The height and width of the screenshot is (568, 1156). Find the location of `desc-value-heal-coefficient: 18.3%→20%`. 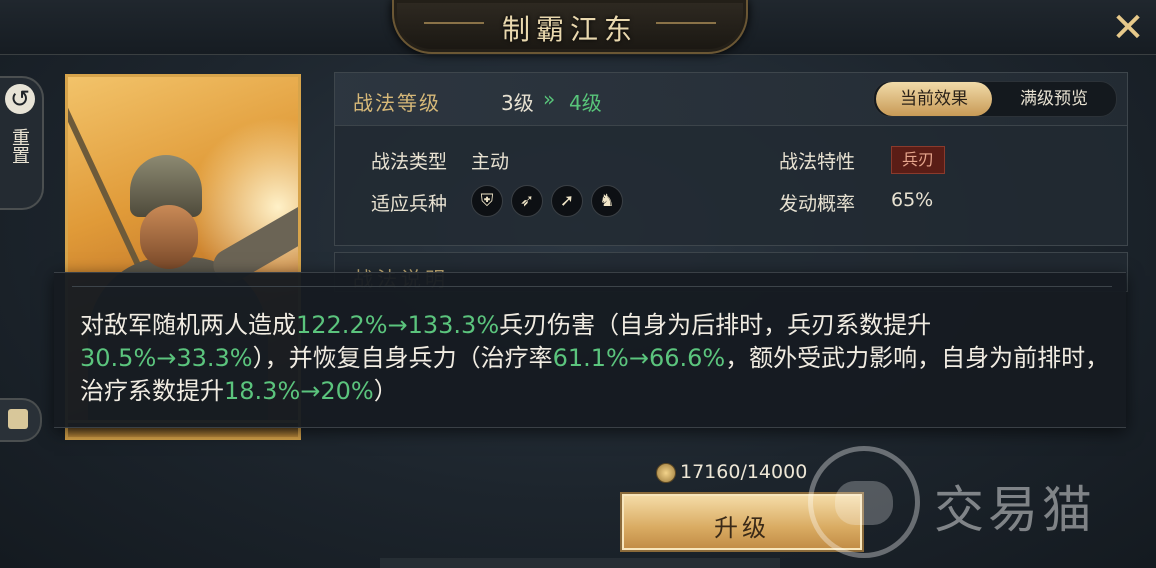

desc-value-heal-coefficient: 18.3%→20% is located at coordinates (299, 391).